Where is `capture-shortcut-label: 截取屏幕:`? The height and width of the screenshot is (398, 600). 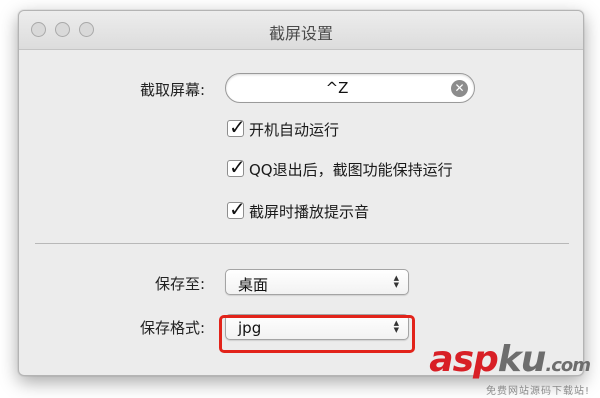
capture-shortcut-label: 截取屏幕: is located at coordinates (172, 90).